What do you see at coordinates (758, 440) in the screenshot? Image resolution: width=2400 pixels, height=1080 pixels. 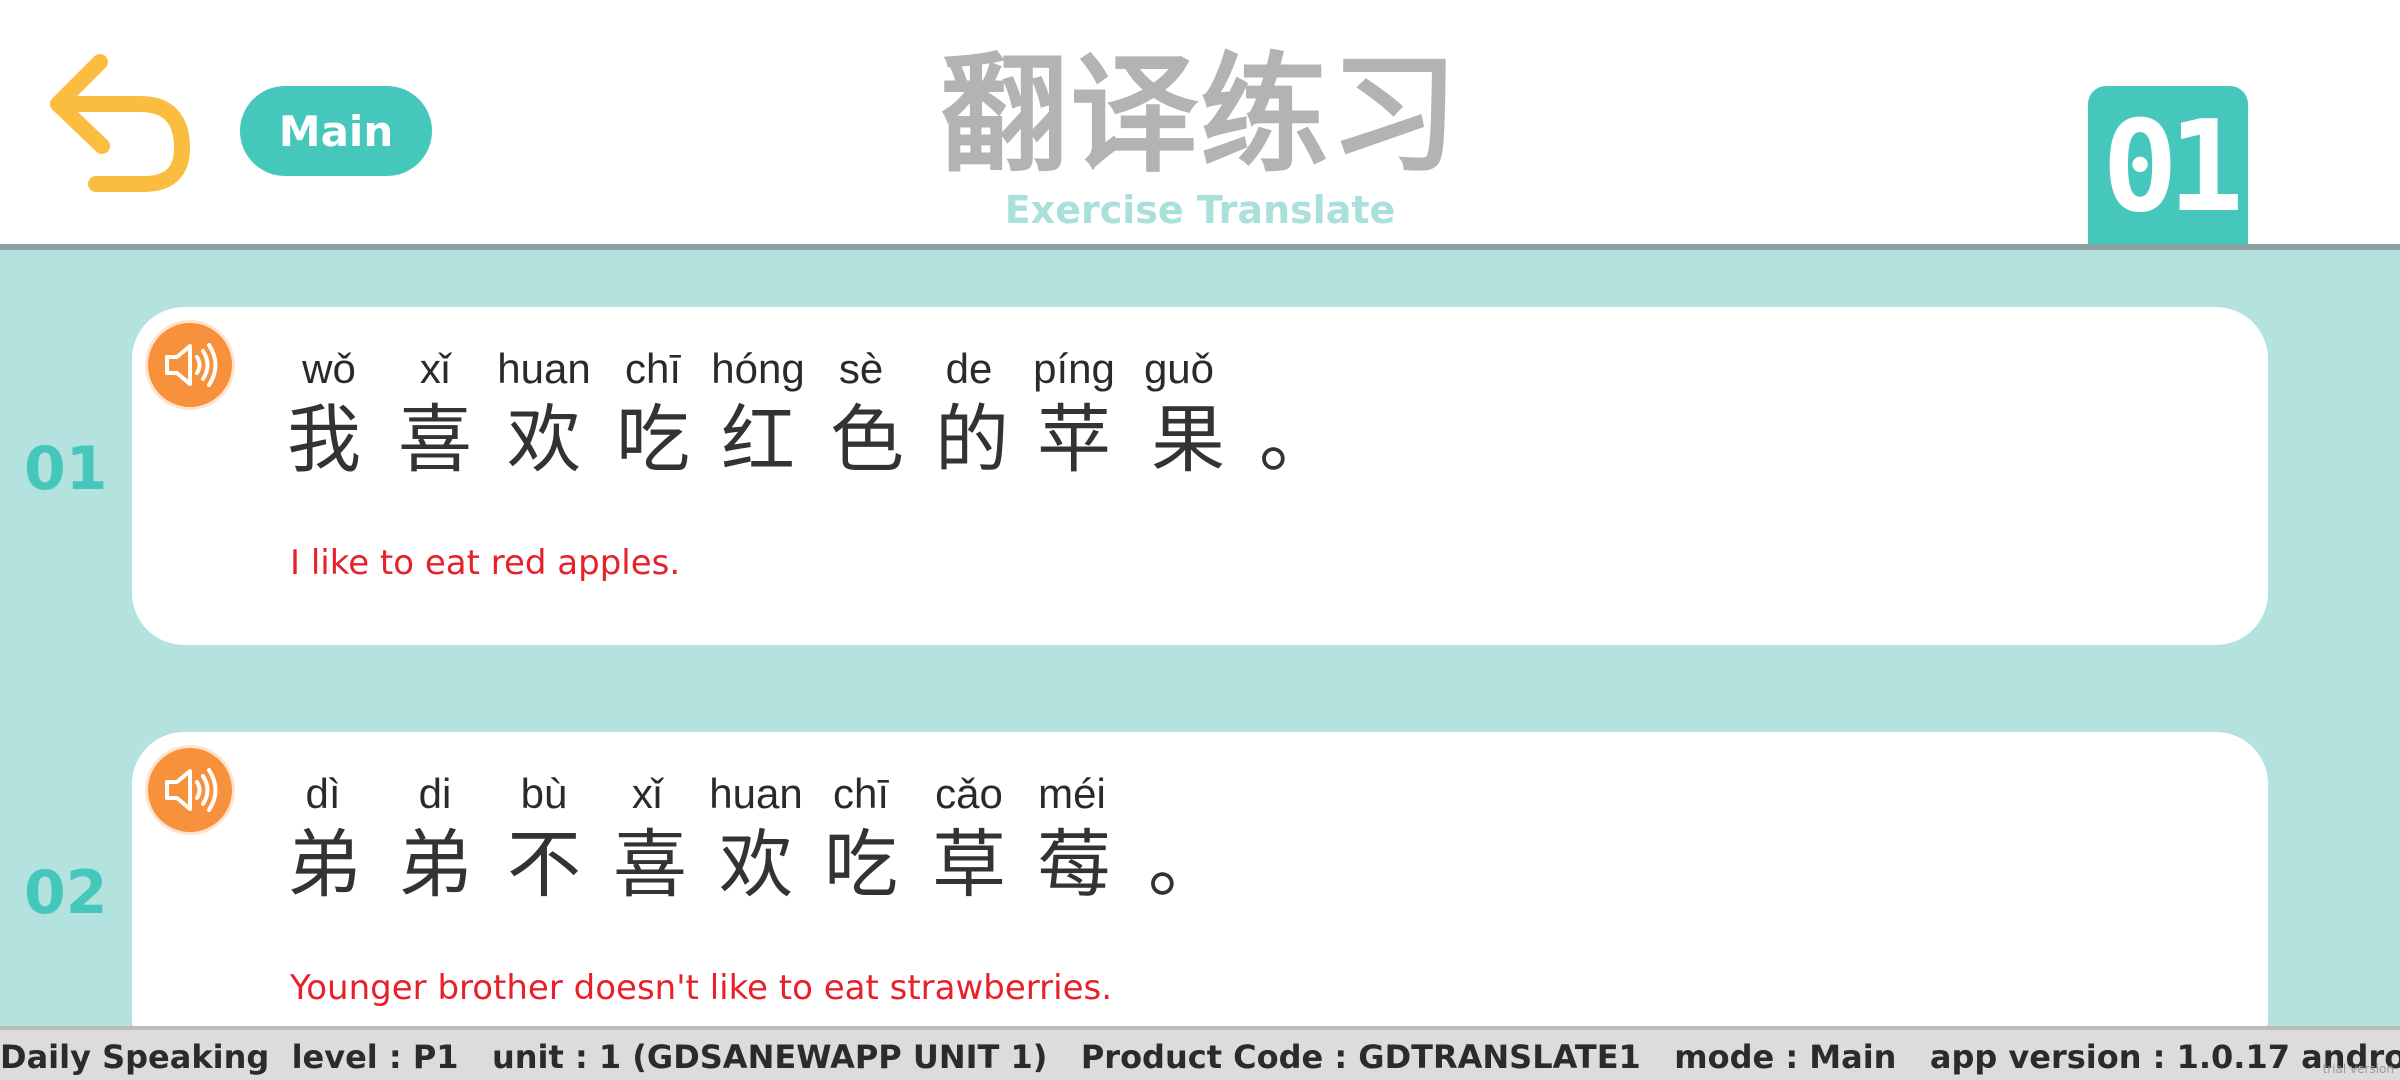 I see `hanzi-character: 红` at bounding box center [758, 440].